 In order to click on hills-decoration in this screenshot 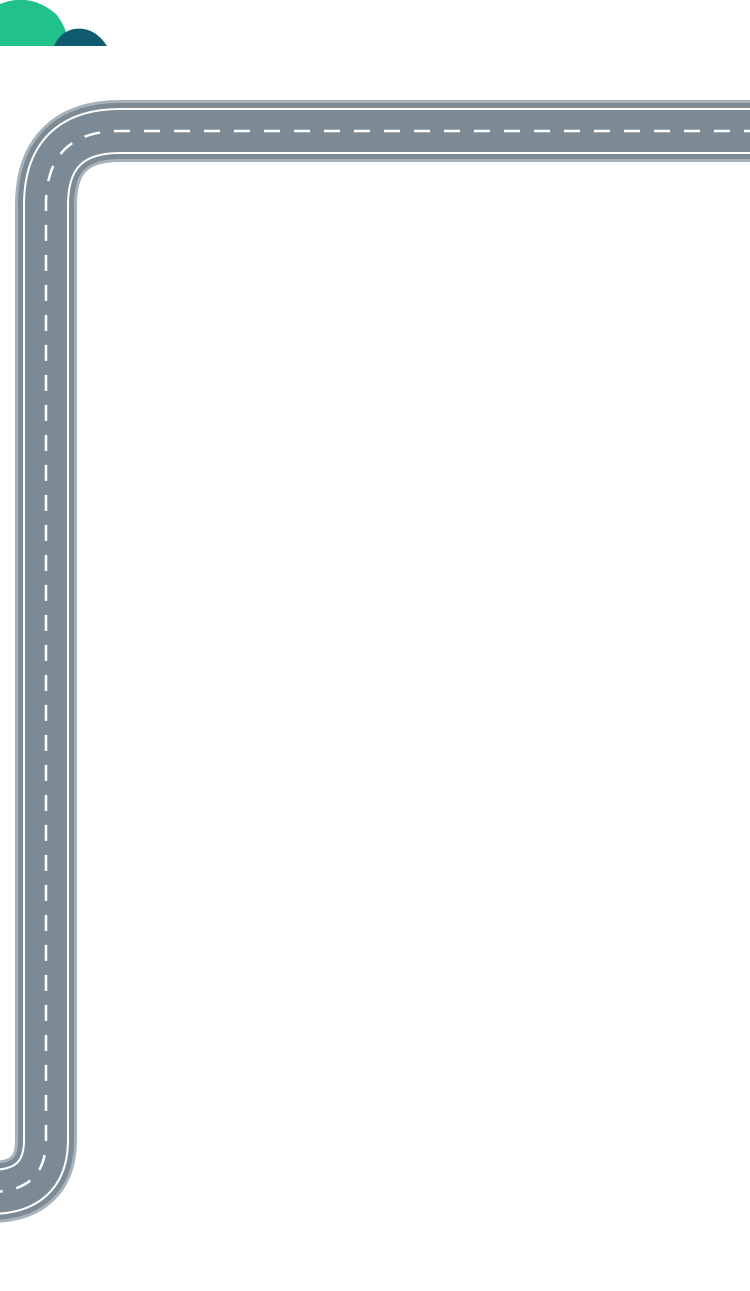, I will do `click(53, 23)`.